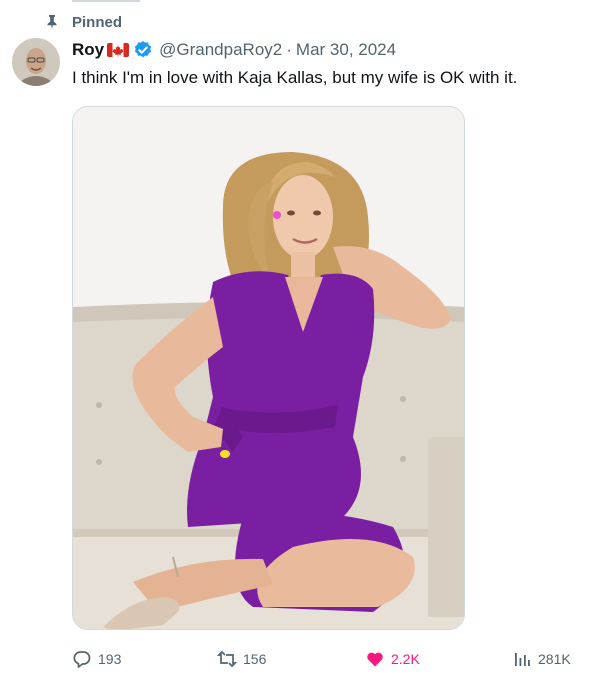  Describe the element at coordinates (143, 50) in the screenshot. I see `verified-badge-icon` at that location.